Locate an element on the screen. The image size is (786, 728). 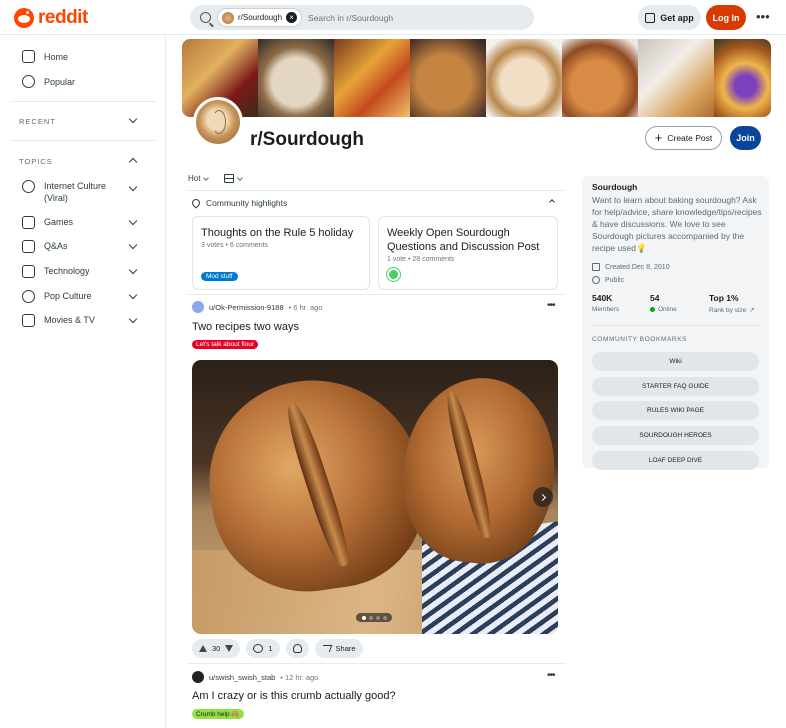
bookmark-starter-faq: STARTER FAQ GUIDE is located at coordinates (675, 386).